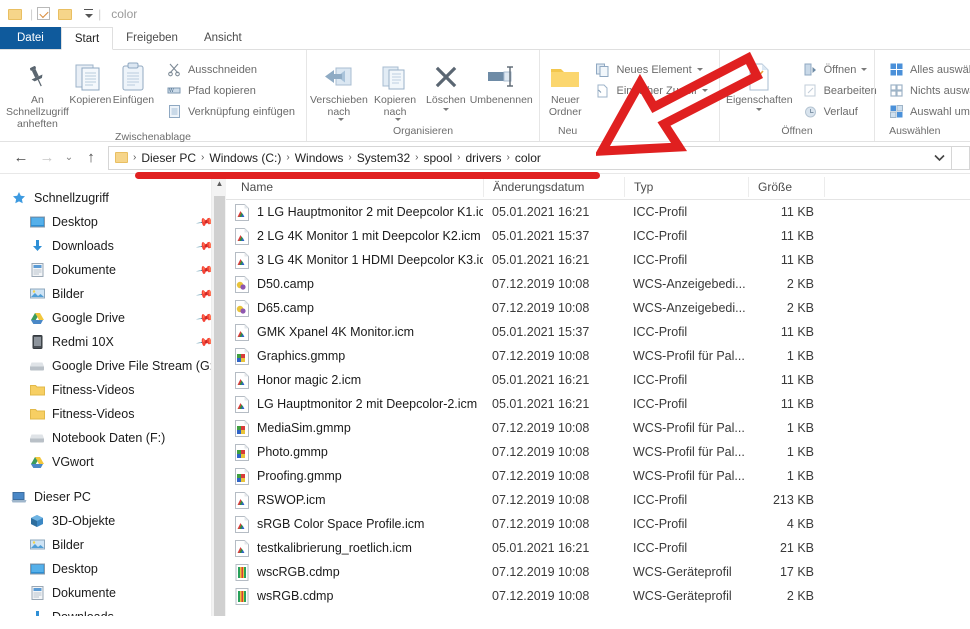  What do you see at coordinates (354, 404) in the screenshot?
I see `file-name-cell: LG Hauptmonitor 2 mit Deepcolor-2.icm` at bounding box center [354, 404].